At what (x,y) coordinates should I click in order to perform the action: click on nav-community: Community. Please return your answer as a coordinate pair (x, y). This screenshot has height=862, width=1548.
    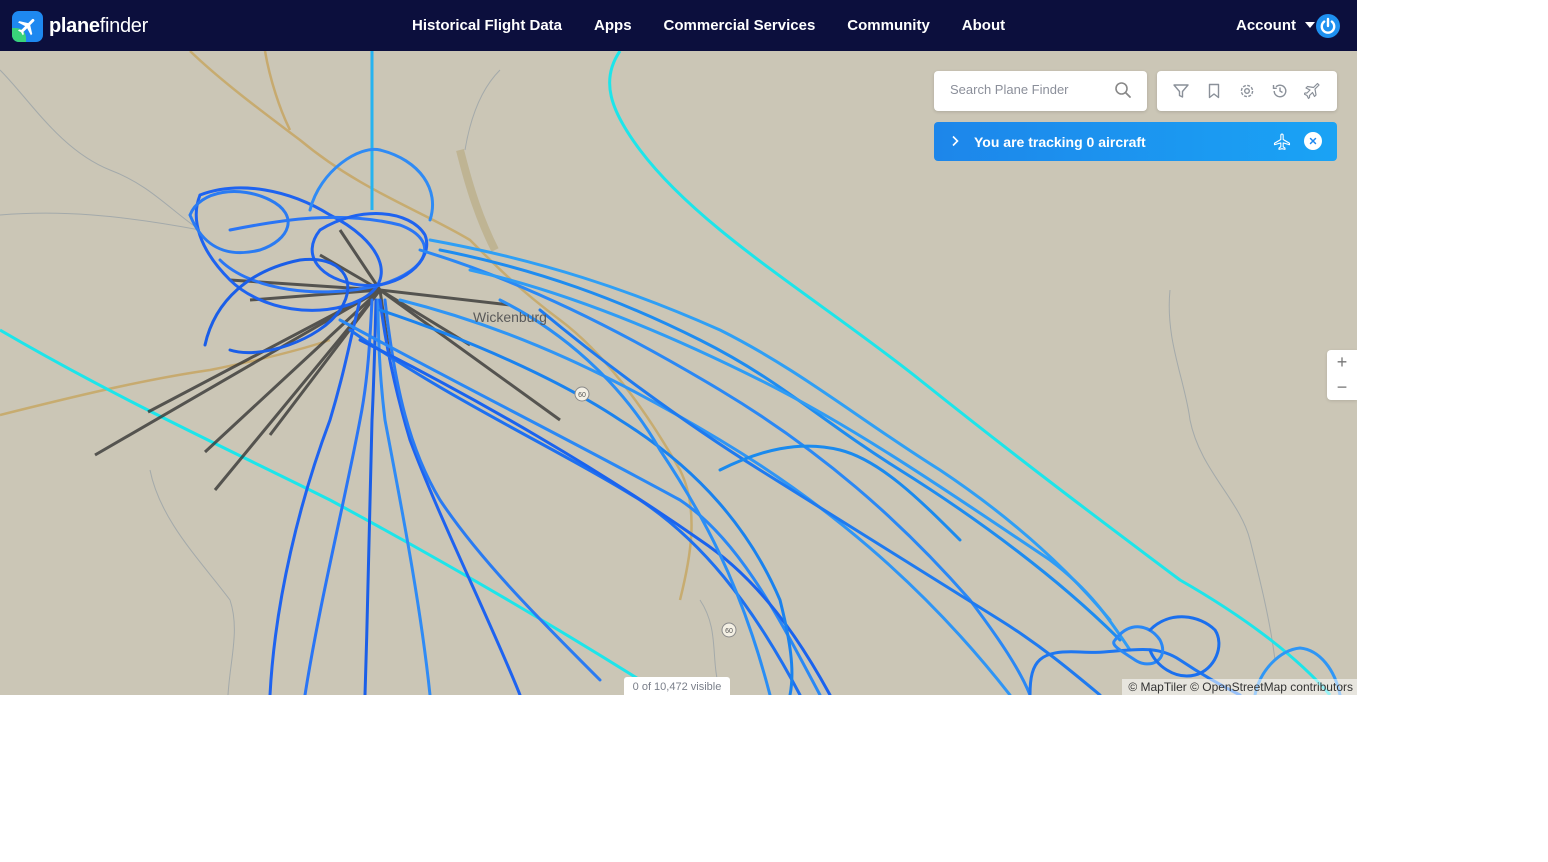
    Looking at the image, I should click on (888, 25).